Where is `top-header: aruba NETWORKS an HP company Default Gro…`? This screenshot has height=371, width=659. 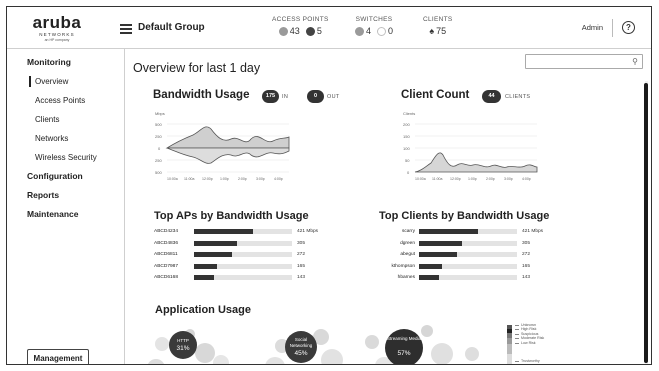 top-header: aruba NETWORKS an HP company Default Gro… is located at coordinates (329, 28).